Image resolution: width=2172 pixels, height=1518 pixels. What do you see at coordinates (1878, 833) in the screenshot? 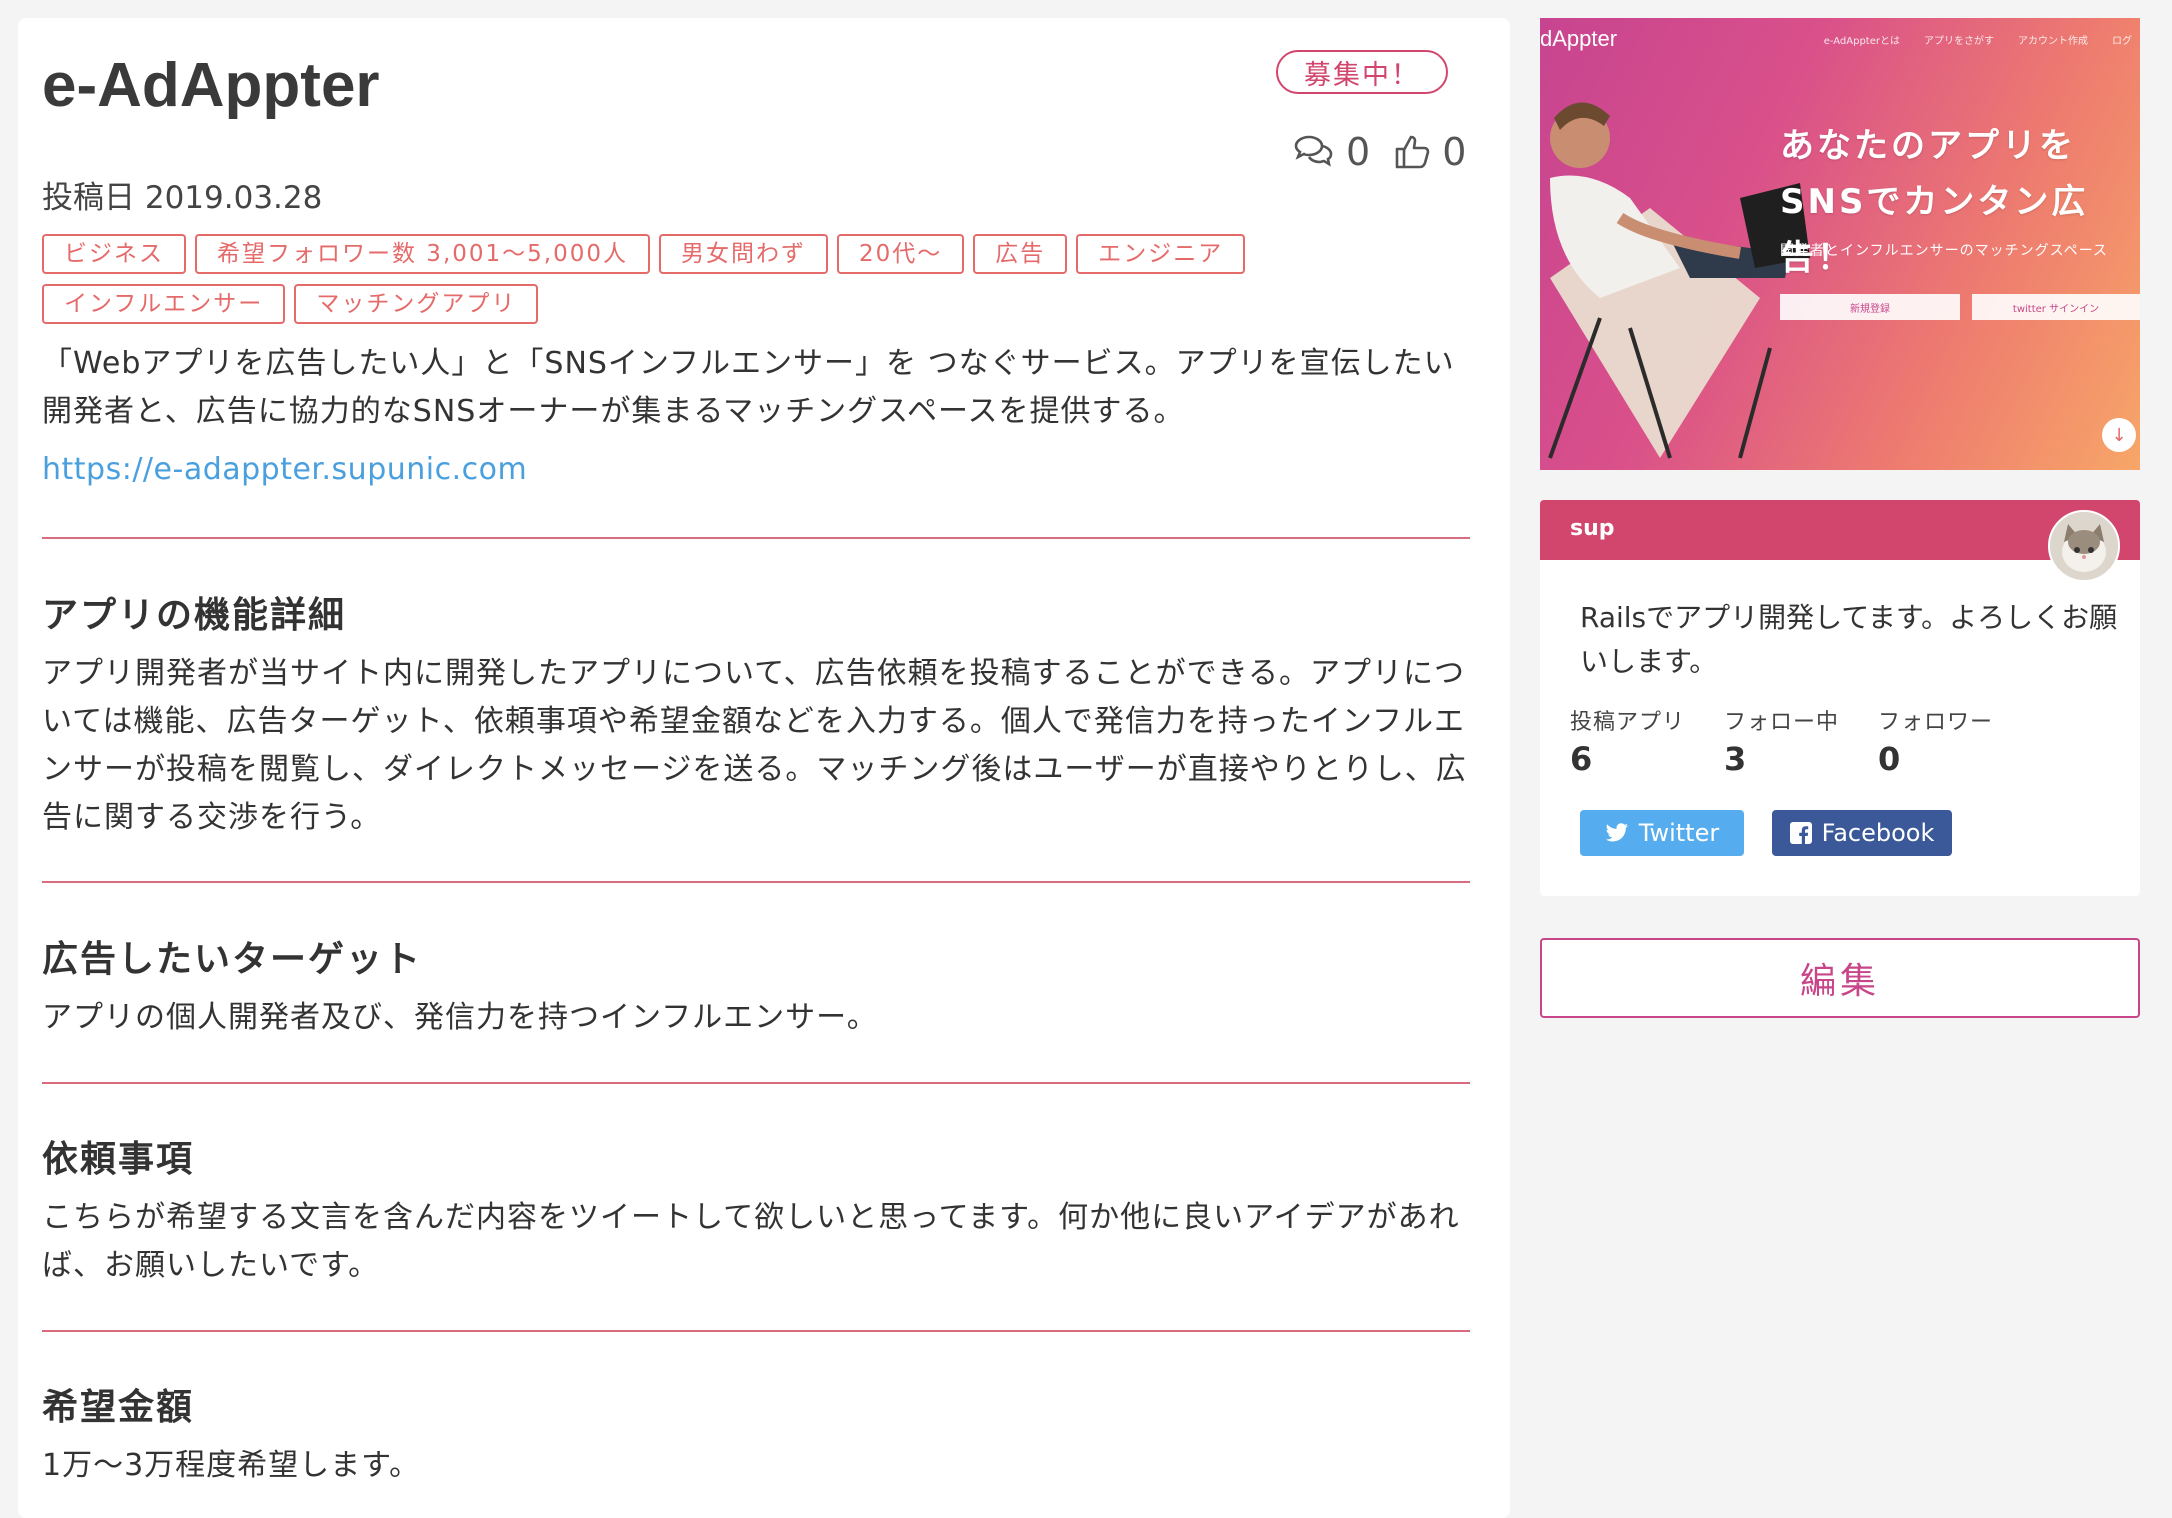
I see `facebook-button-label: Facebook` at bounding box center [1878, 833].